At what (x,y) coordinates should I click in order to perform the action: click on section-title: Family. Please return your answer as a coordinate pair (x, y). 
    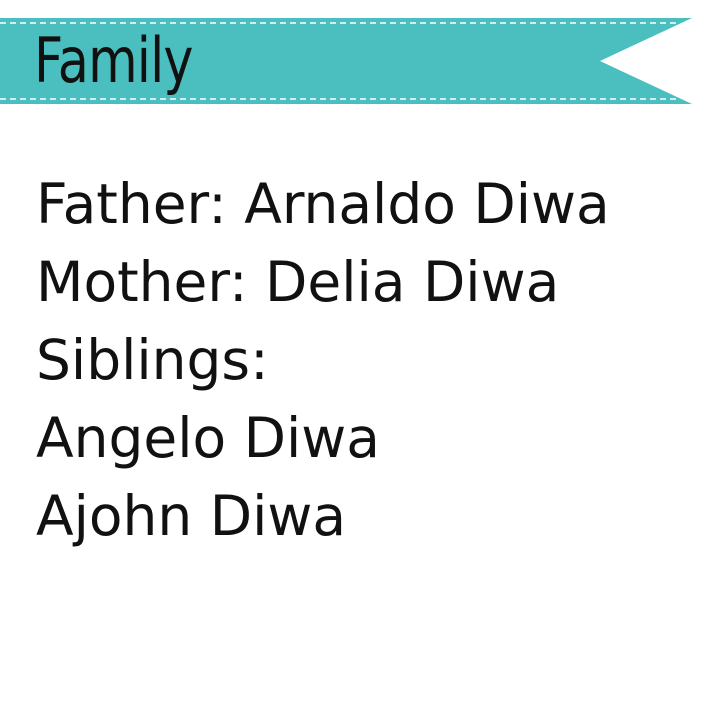
    Looking at the image, I should click on (114, 60).